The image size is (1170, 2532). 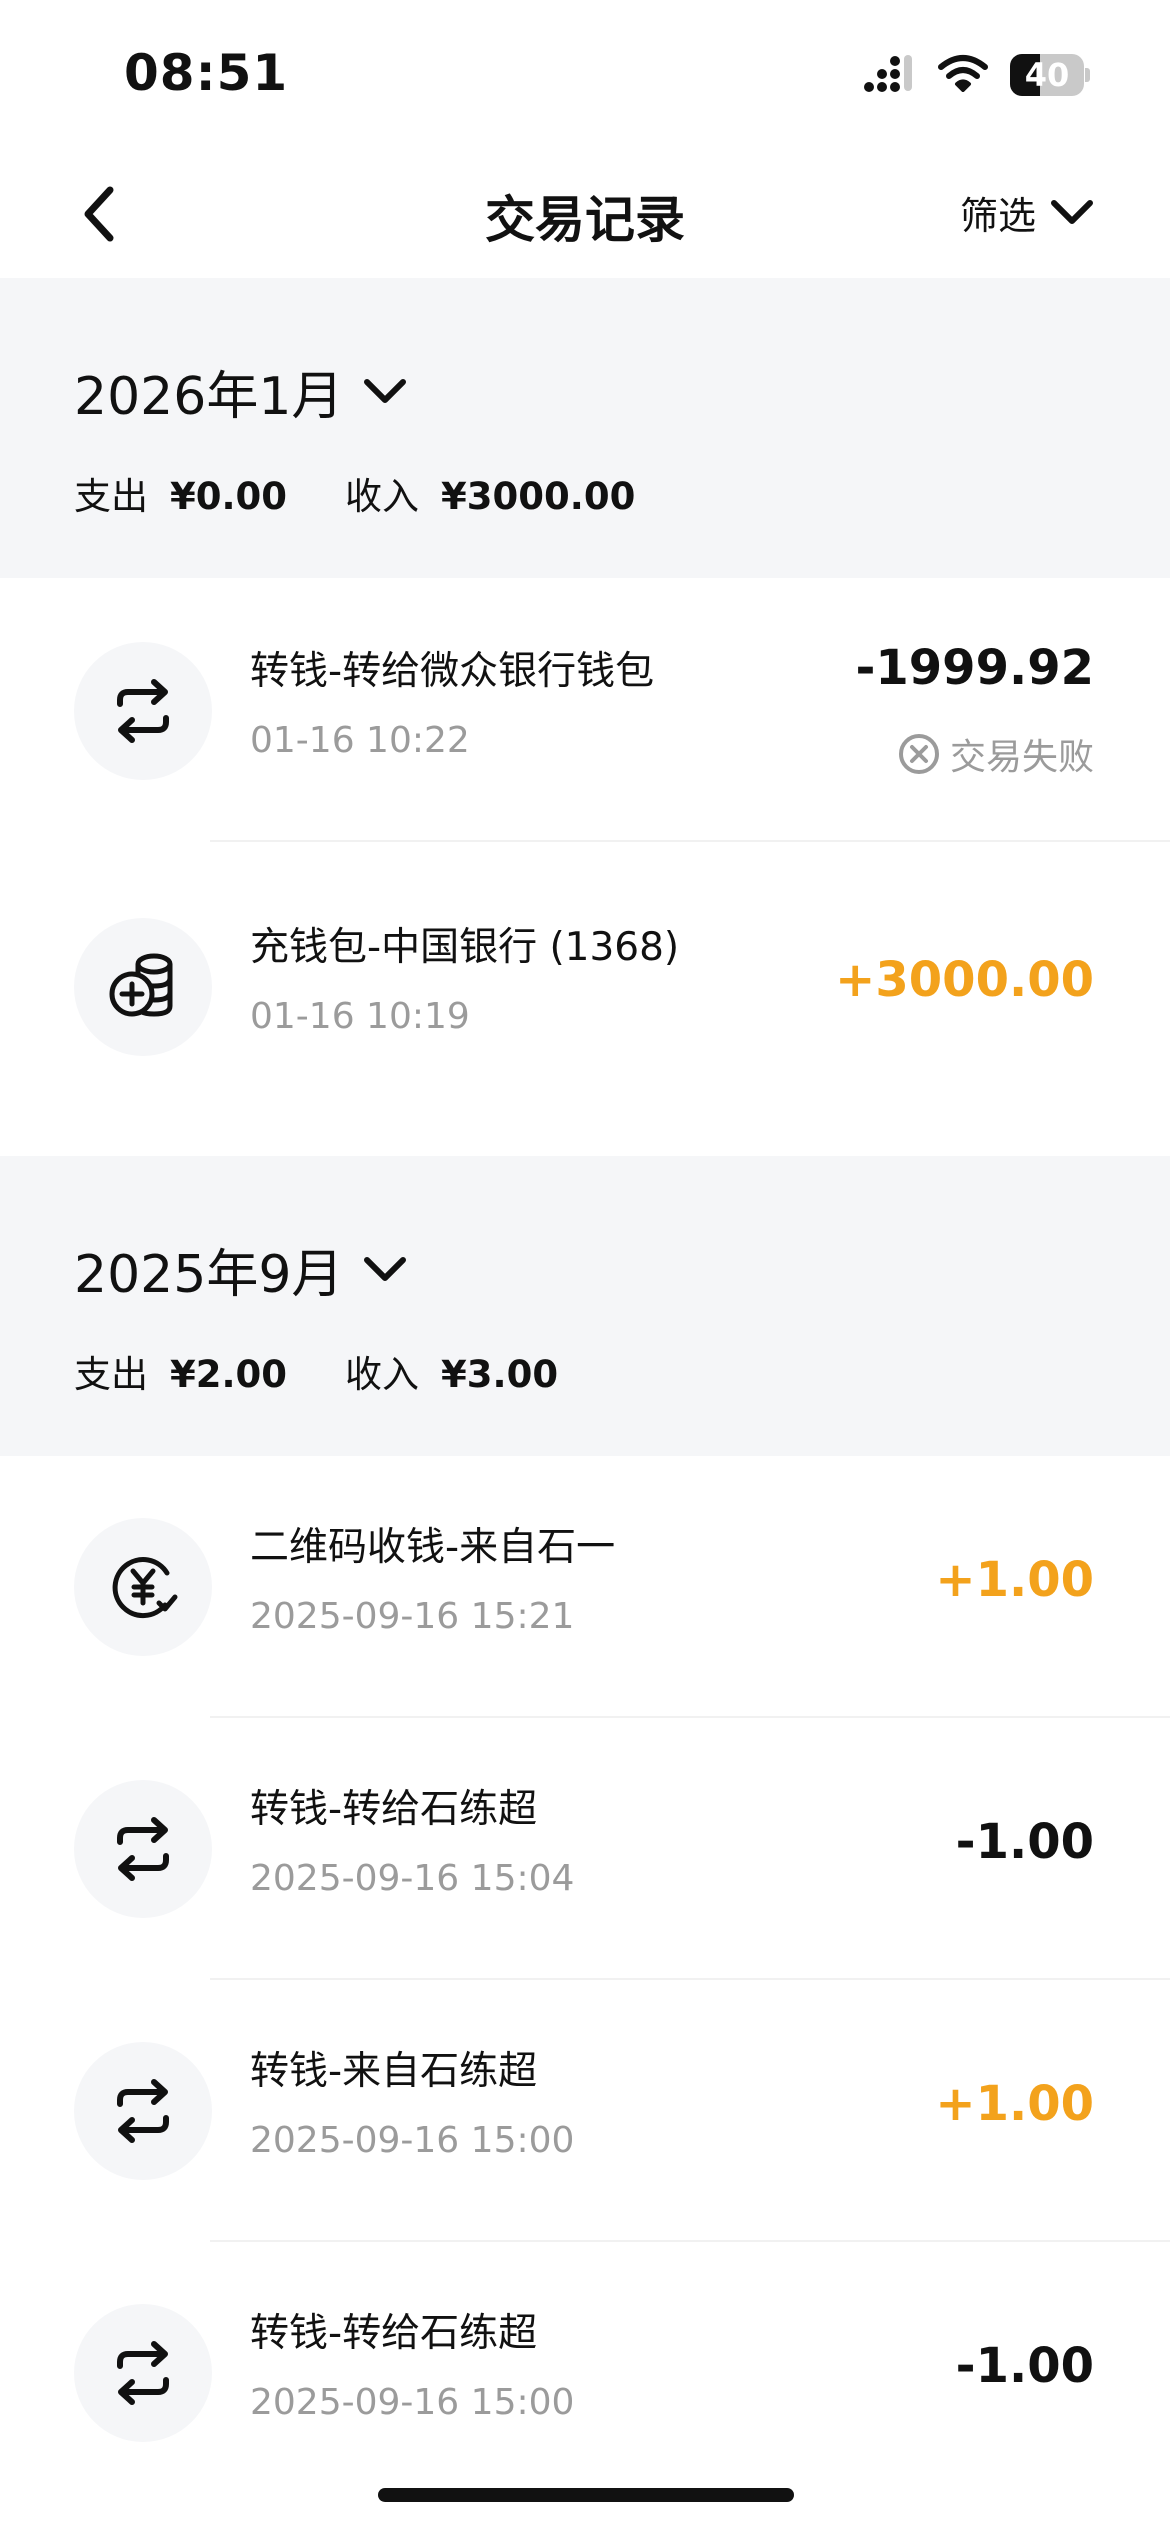 What do you see at coordinates (412, 1616) in the screenshot?
I see `transaction-time: 2025-09-16 15:21` at bounding box center [412, 1616].